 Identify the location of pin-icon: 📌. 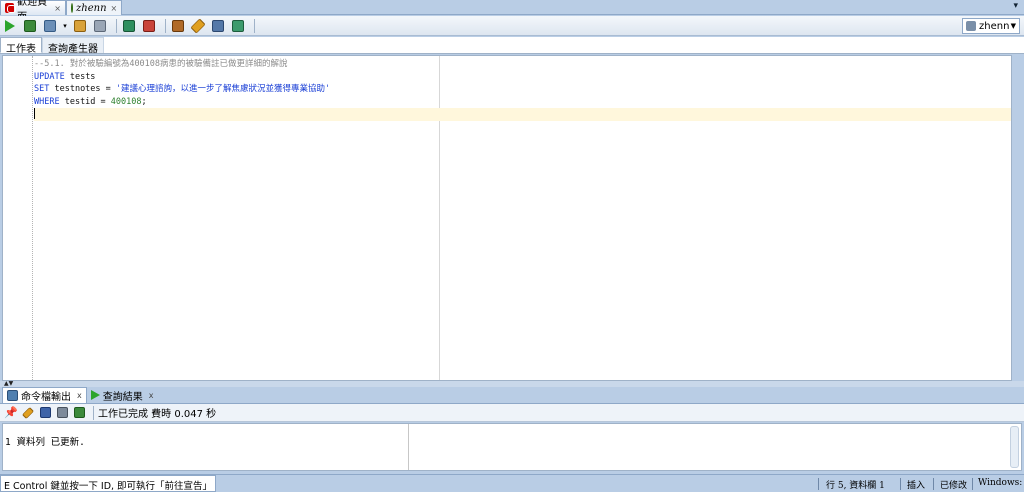
(11, 412).